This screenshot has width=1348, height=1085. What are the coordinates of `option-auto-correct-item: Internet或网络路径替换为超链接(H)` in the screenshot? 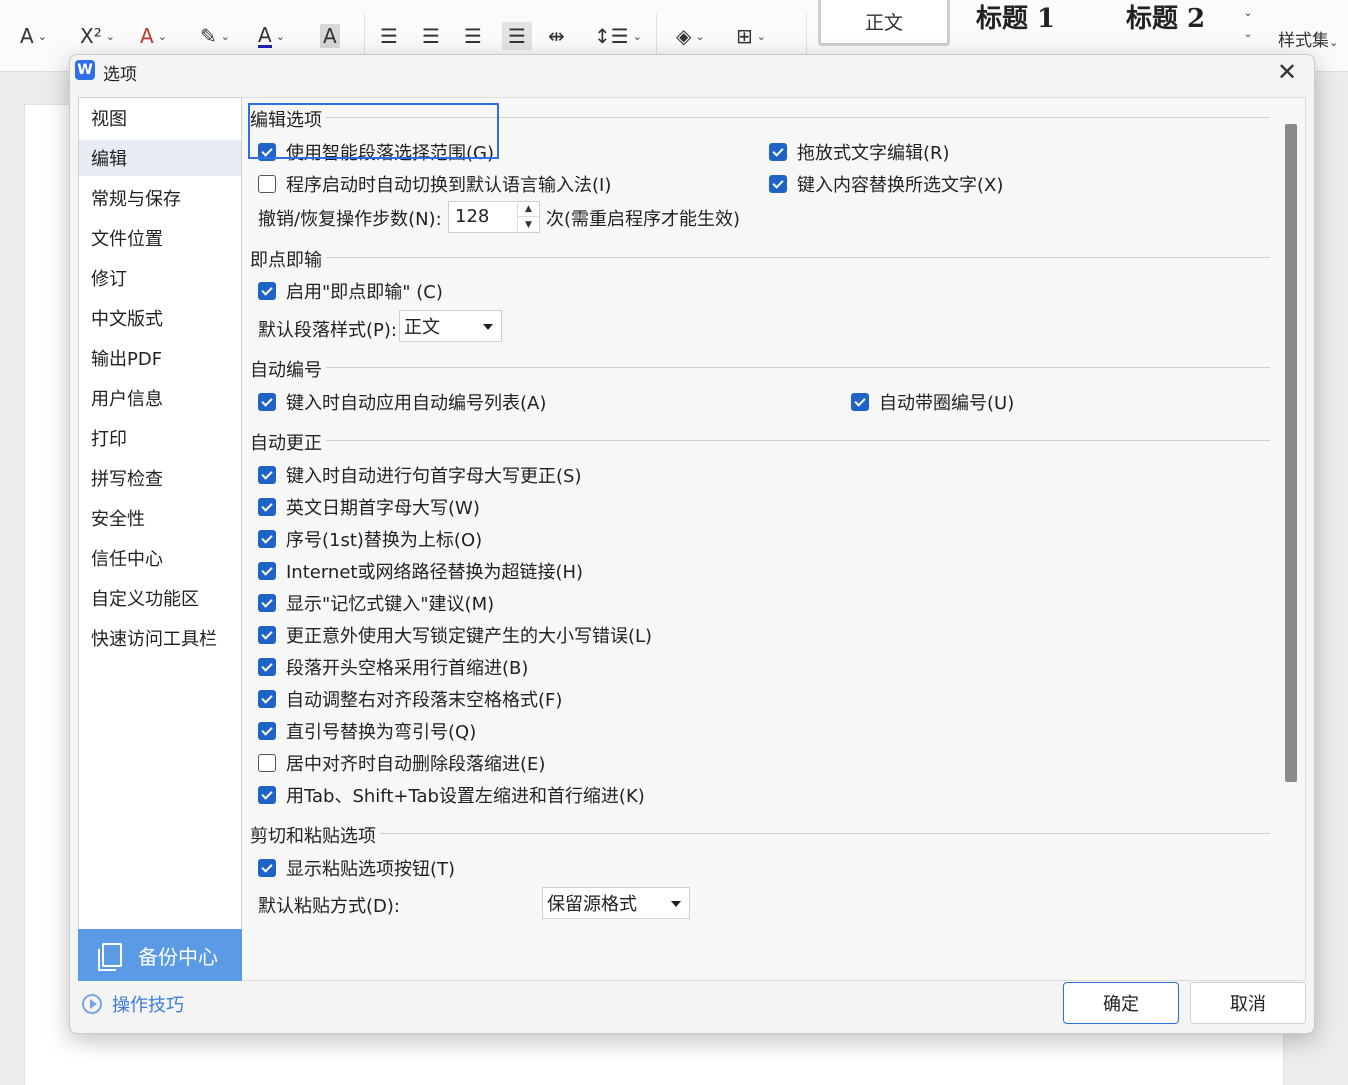 It's located at (420, 571).